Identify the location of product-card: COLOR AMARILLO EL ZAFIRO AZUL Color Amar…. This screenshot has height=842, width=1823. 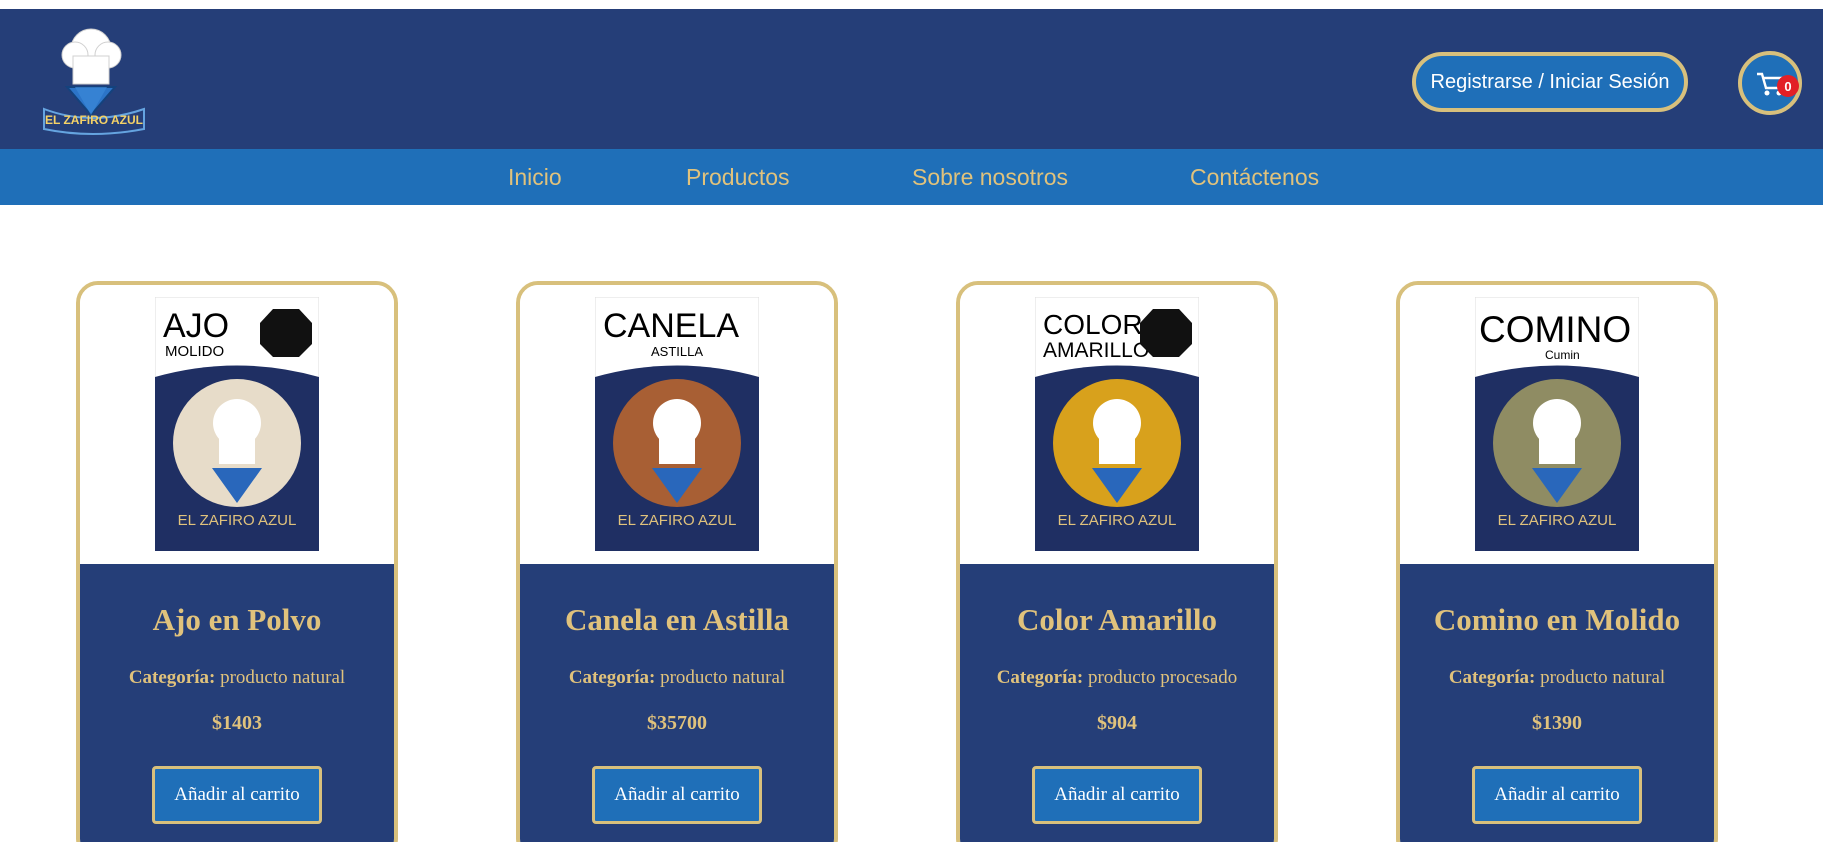
(1117, 561).